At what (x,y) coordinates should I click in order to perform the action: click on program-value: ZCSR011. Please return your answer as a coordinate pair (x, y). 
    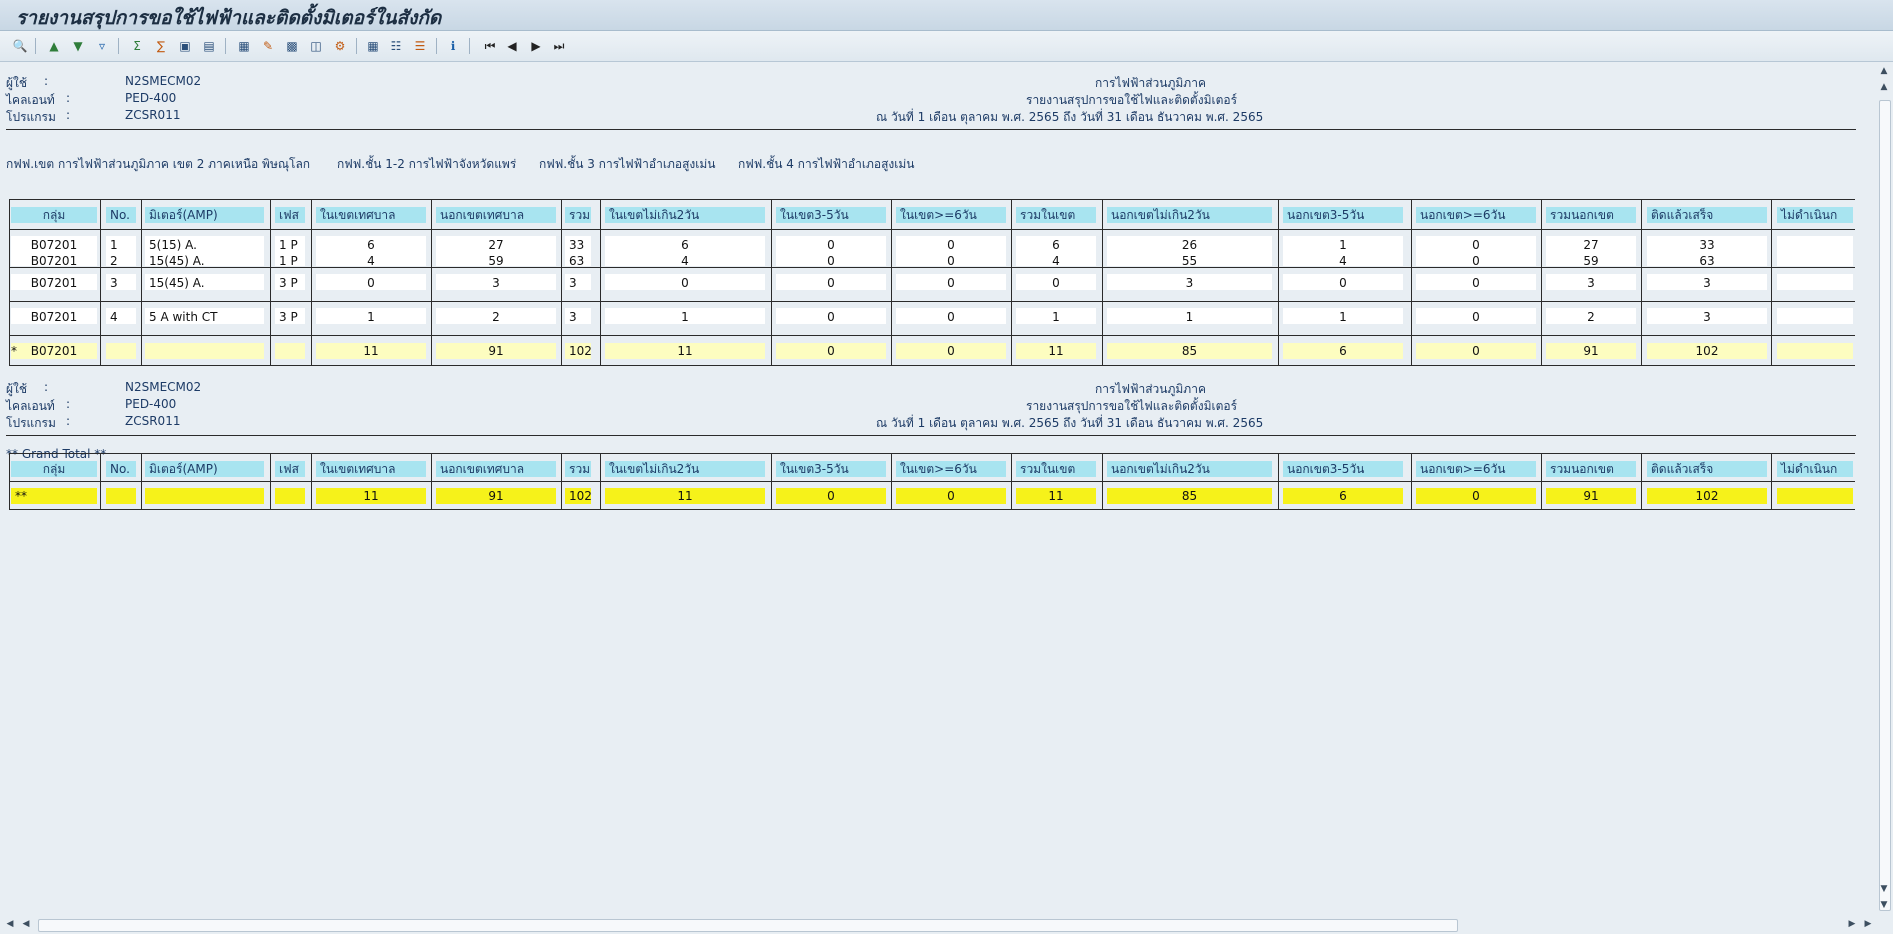
    Looking at the image, I should click on (153, 115).